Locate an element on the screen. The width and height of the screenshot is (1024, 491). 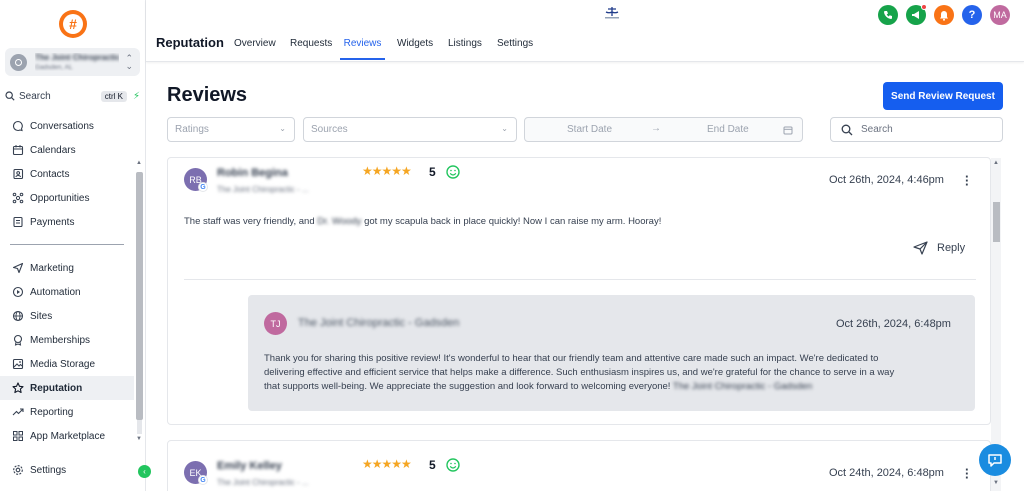
sidebar-item-settings: Settings is located at coordinates (67, 470).